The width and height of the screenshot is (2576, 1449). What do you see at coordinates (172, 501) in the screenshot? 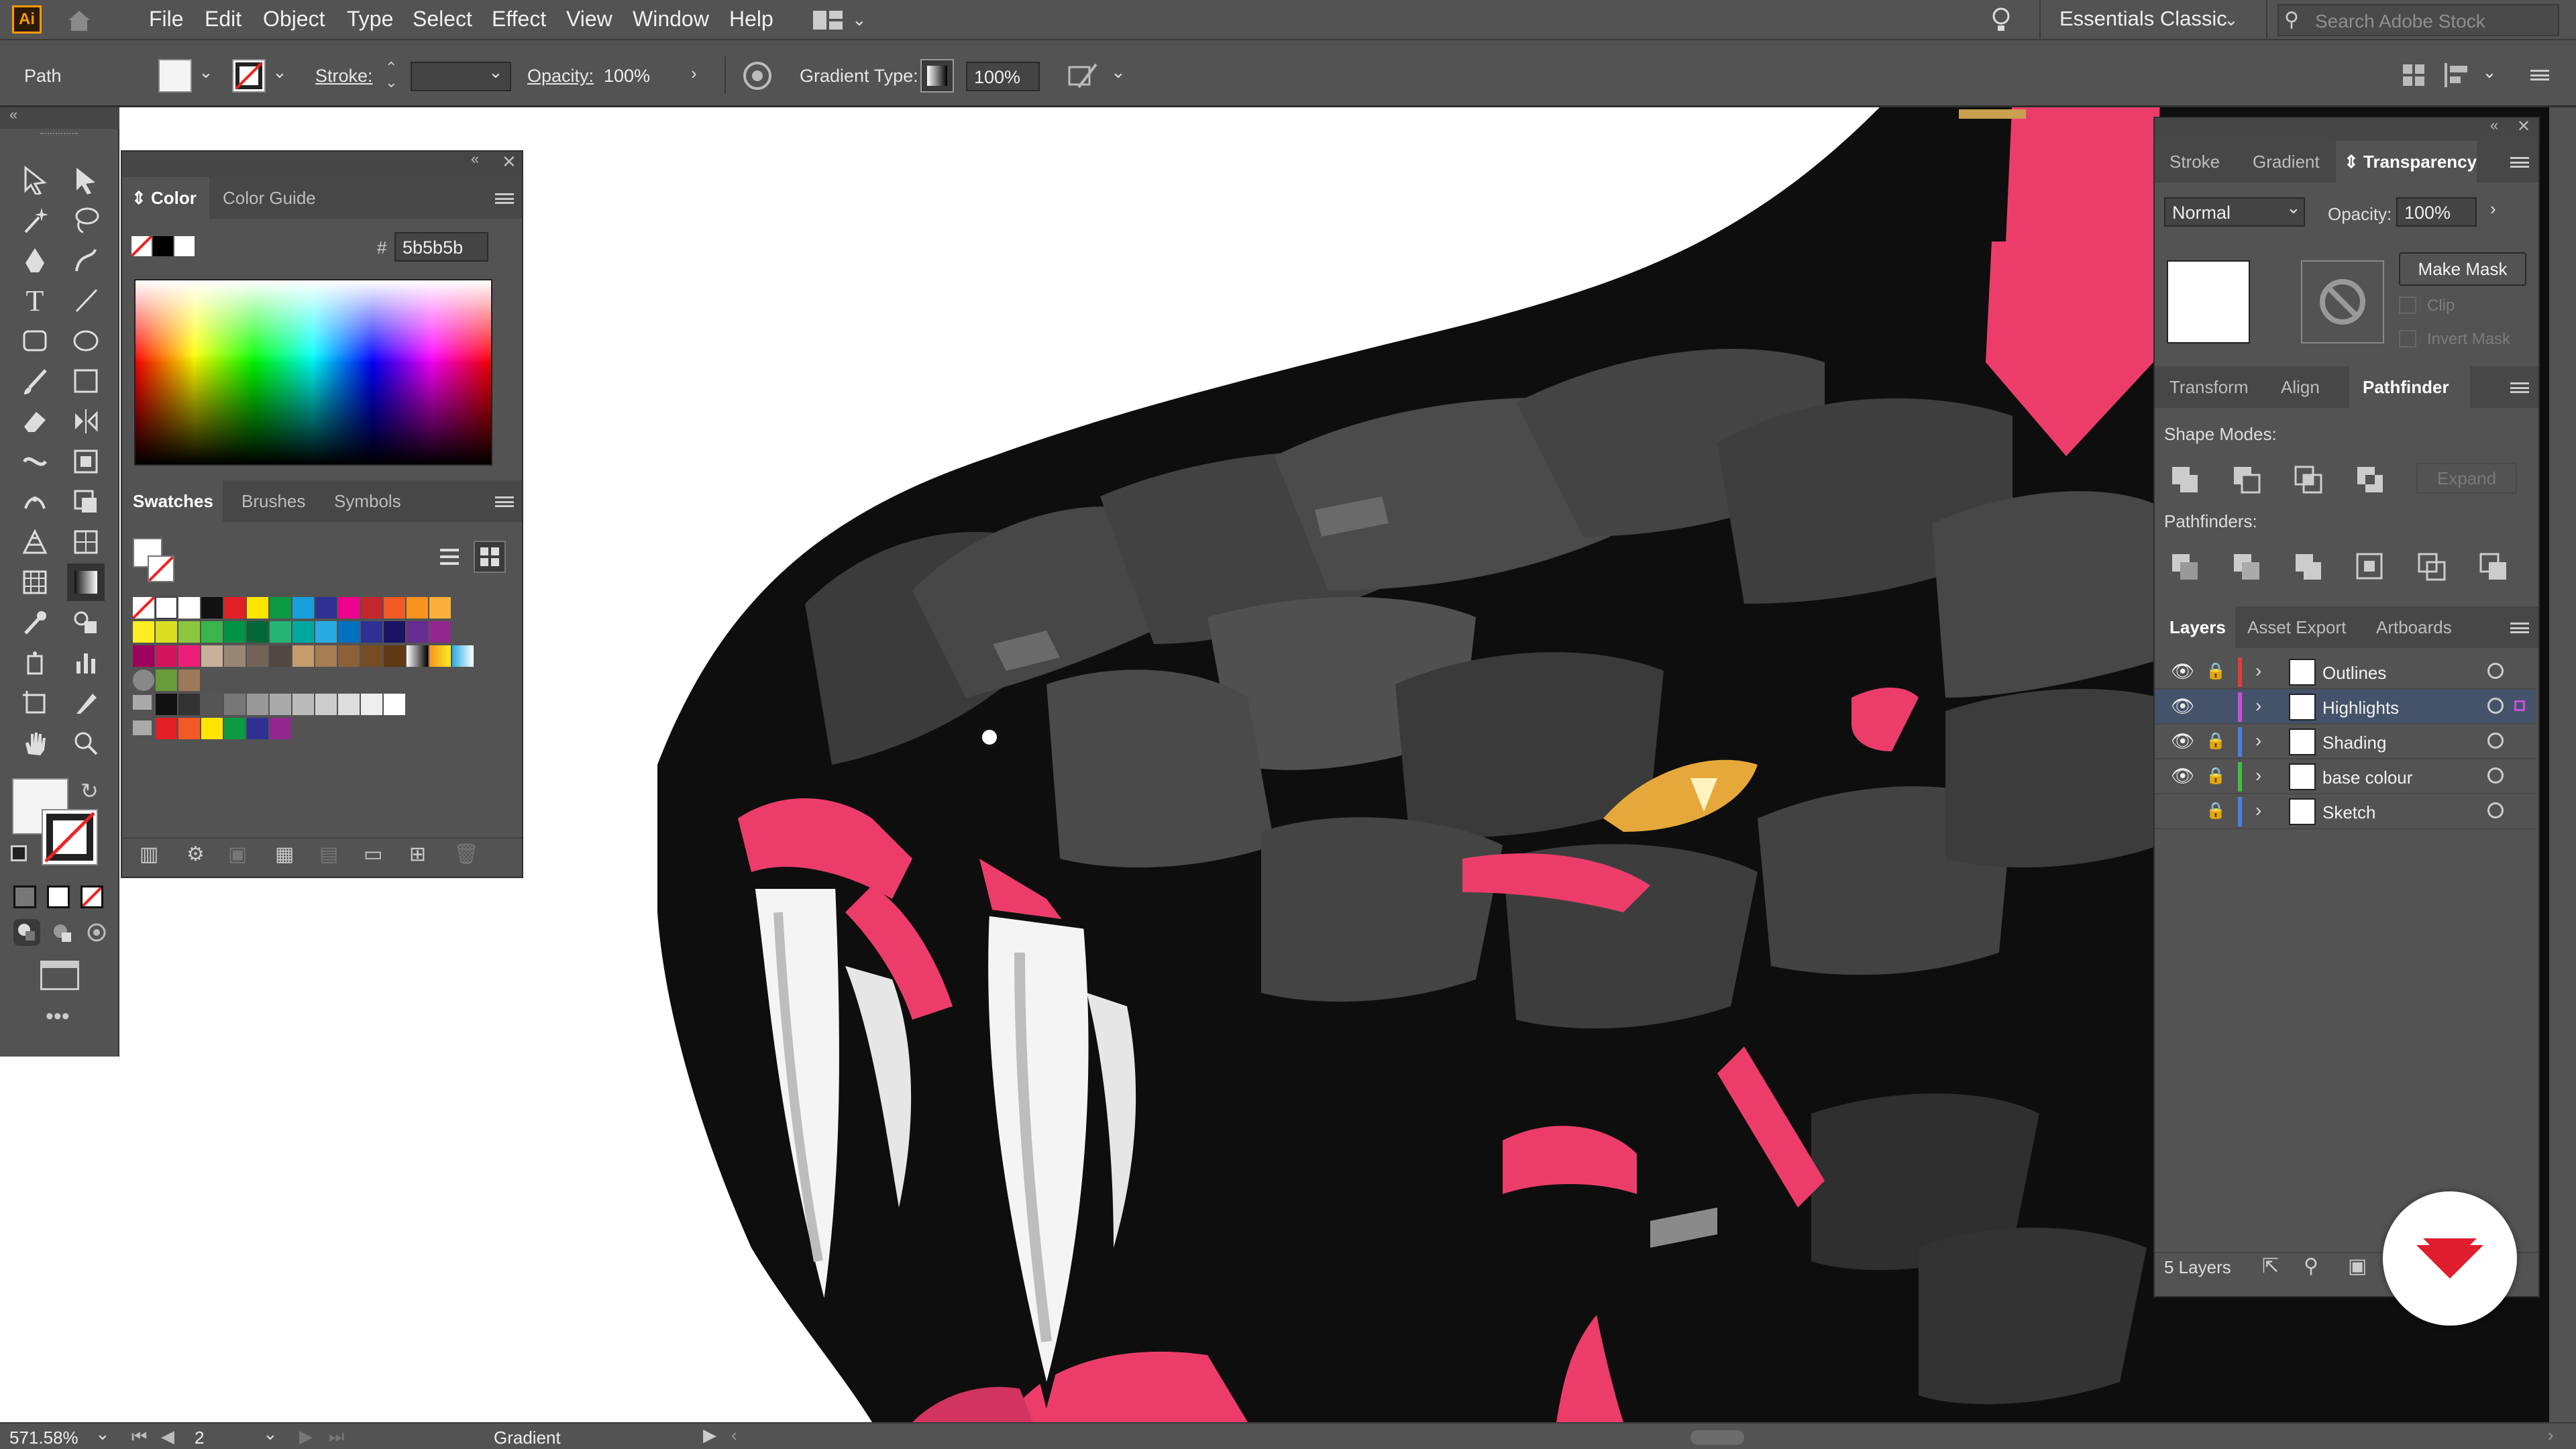
I see `tab-swatches: Swatches` at bounding box center [172, 501].